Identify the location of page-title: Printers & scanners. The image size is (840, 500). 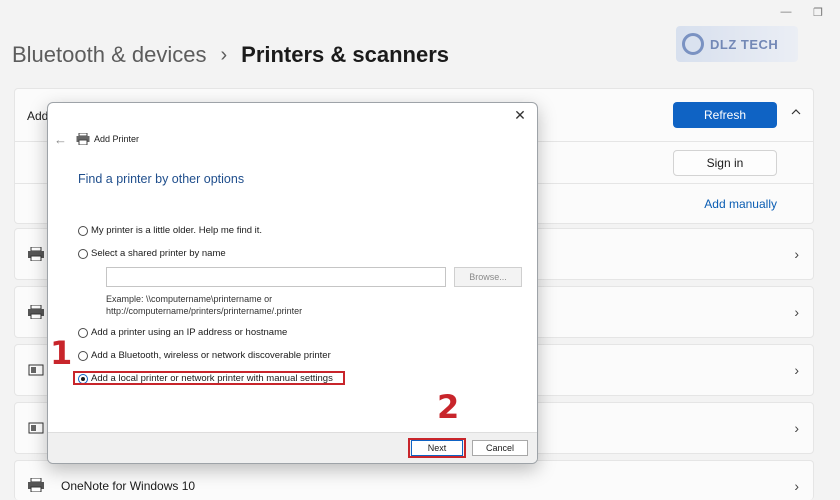
(345, 54).